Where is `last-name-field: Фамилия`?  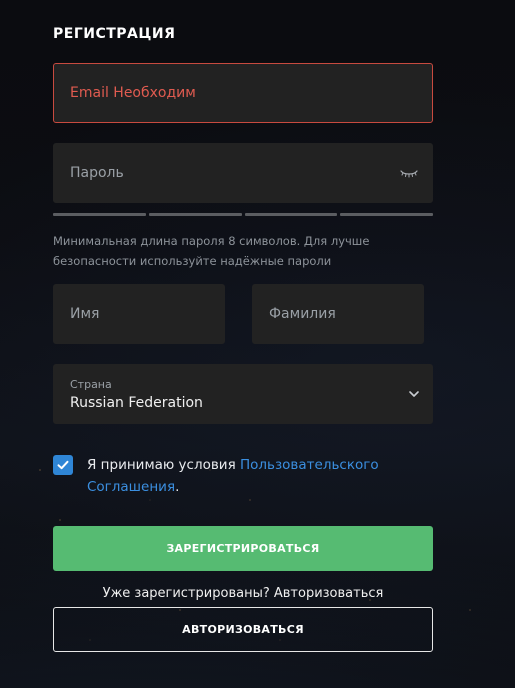
last-name-field: Фамилия is located at coordinates (338, 314).